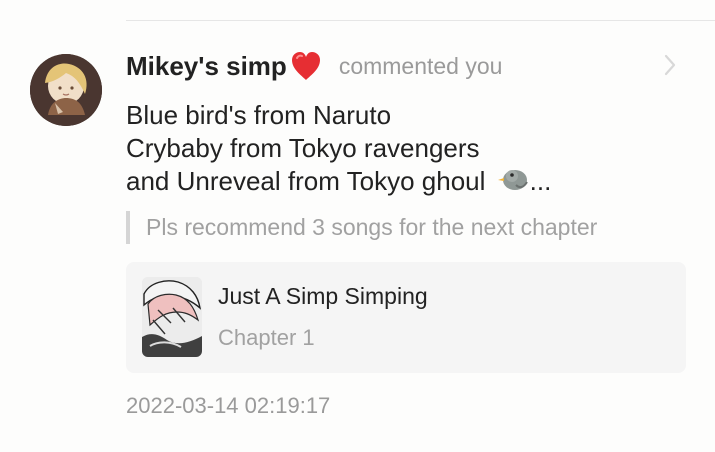 The height and width of the screenshot is (452, 715). Describe the element at coordinates (420, 20) in the screenshot. I see `top-divider` at that location.